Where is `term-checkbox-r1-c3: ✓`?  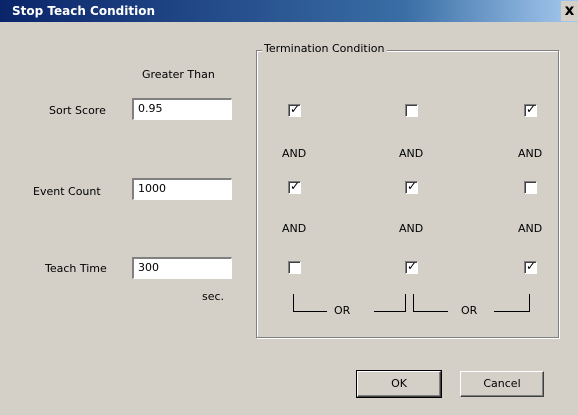 term-checkbox-r1-c3: ✓ is located at coordinates (530, 109).